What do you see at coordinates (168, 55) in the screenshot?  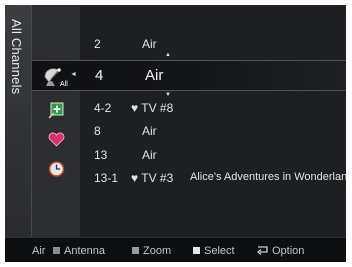 I see `up-arrow-icon: ▲` at bounding box center [168, 55].